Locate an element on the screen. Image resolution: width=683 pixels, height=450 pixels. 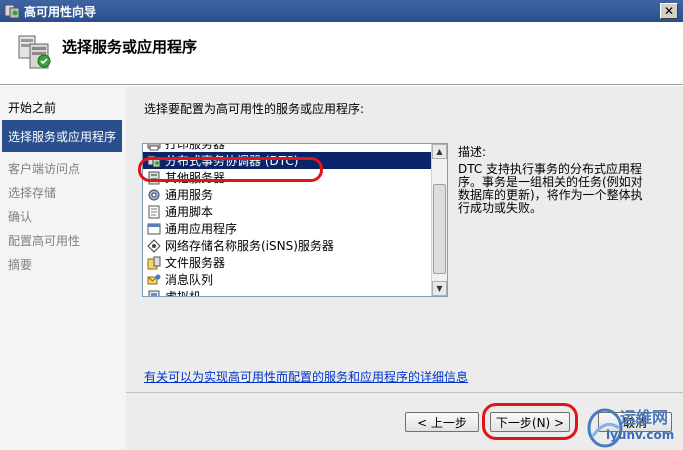
list-item-label: 消息队列 is located at coordinates (189, 280).